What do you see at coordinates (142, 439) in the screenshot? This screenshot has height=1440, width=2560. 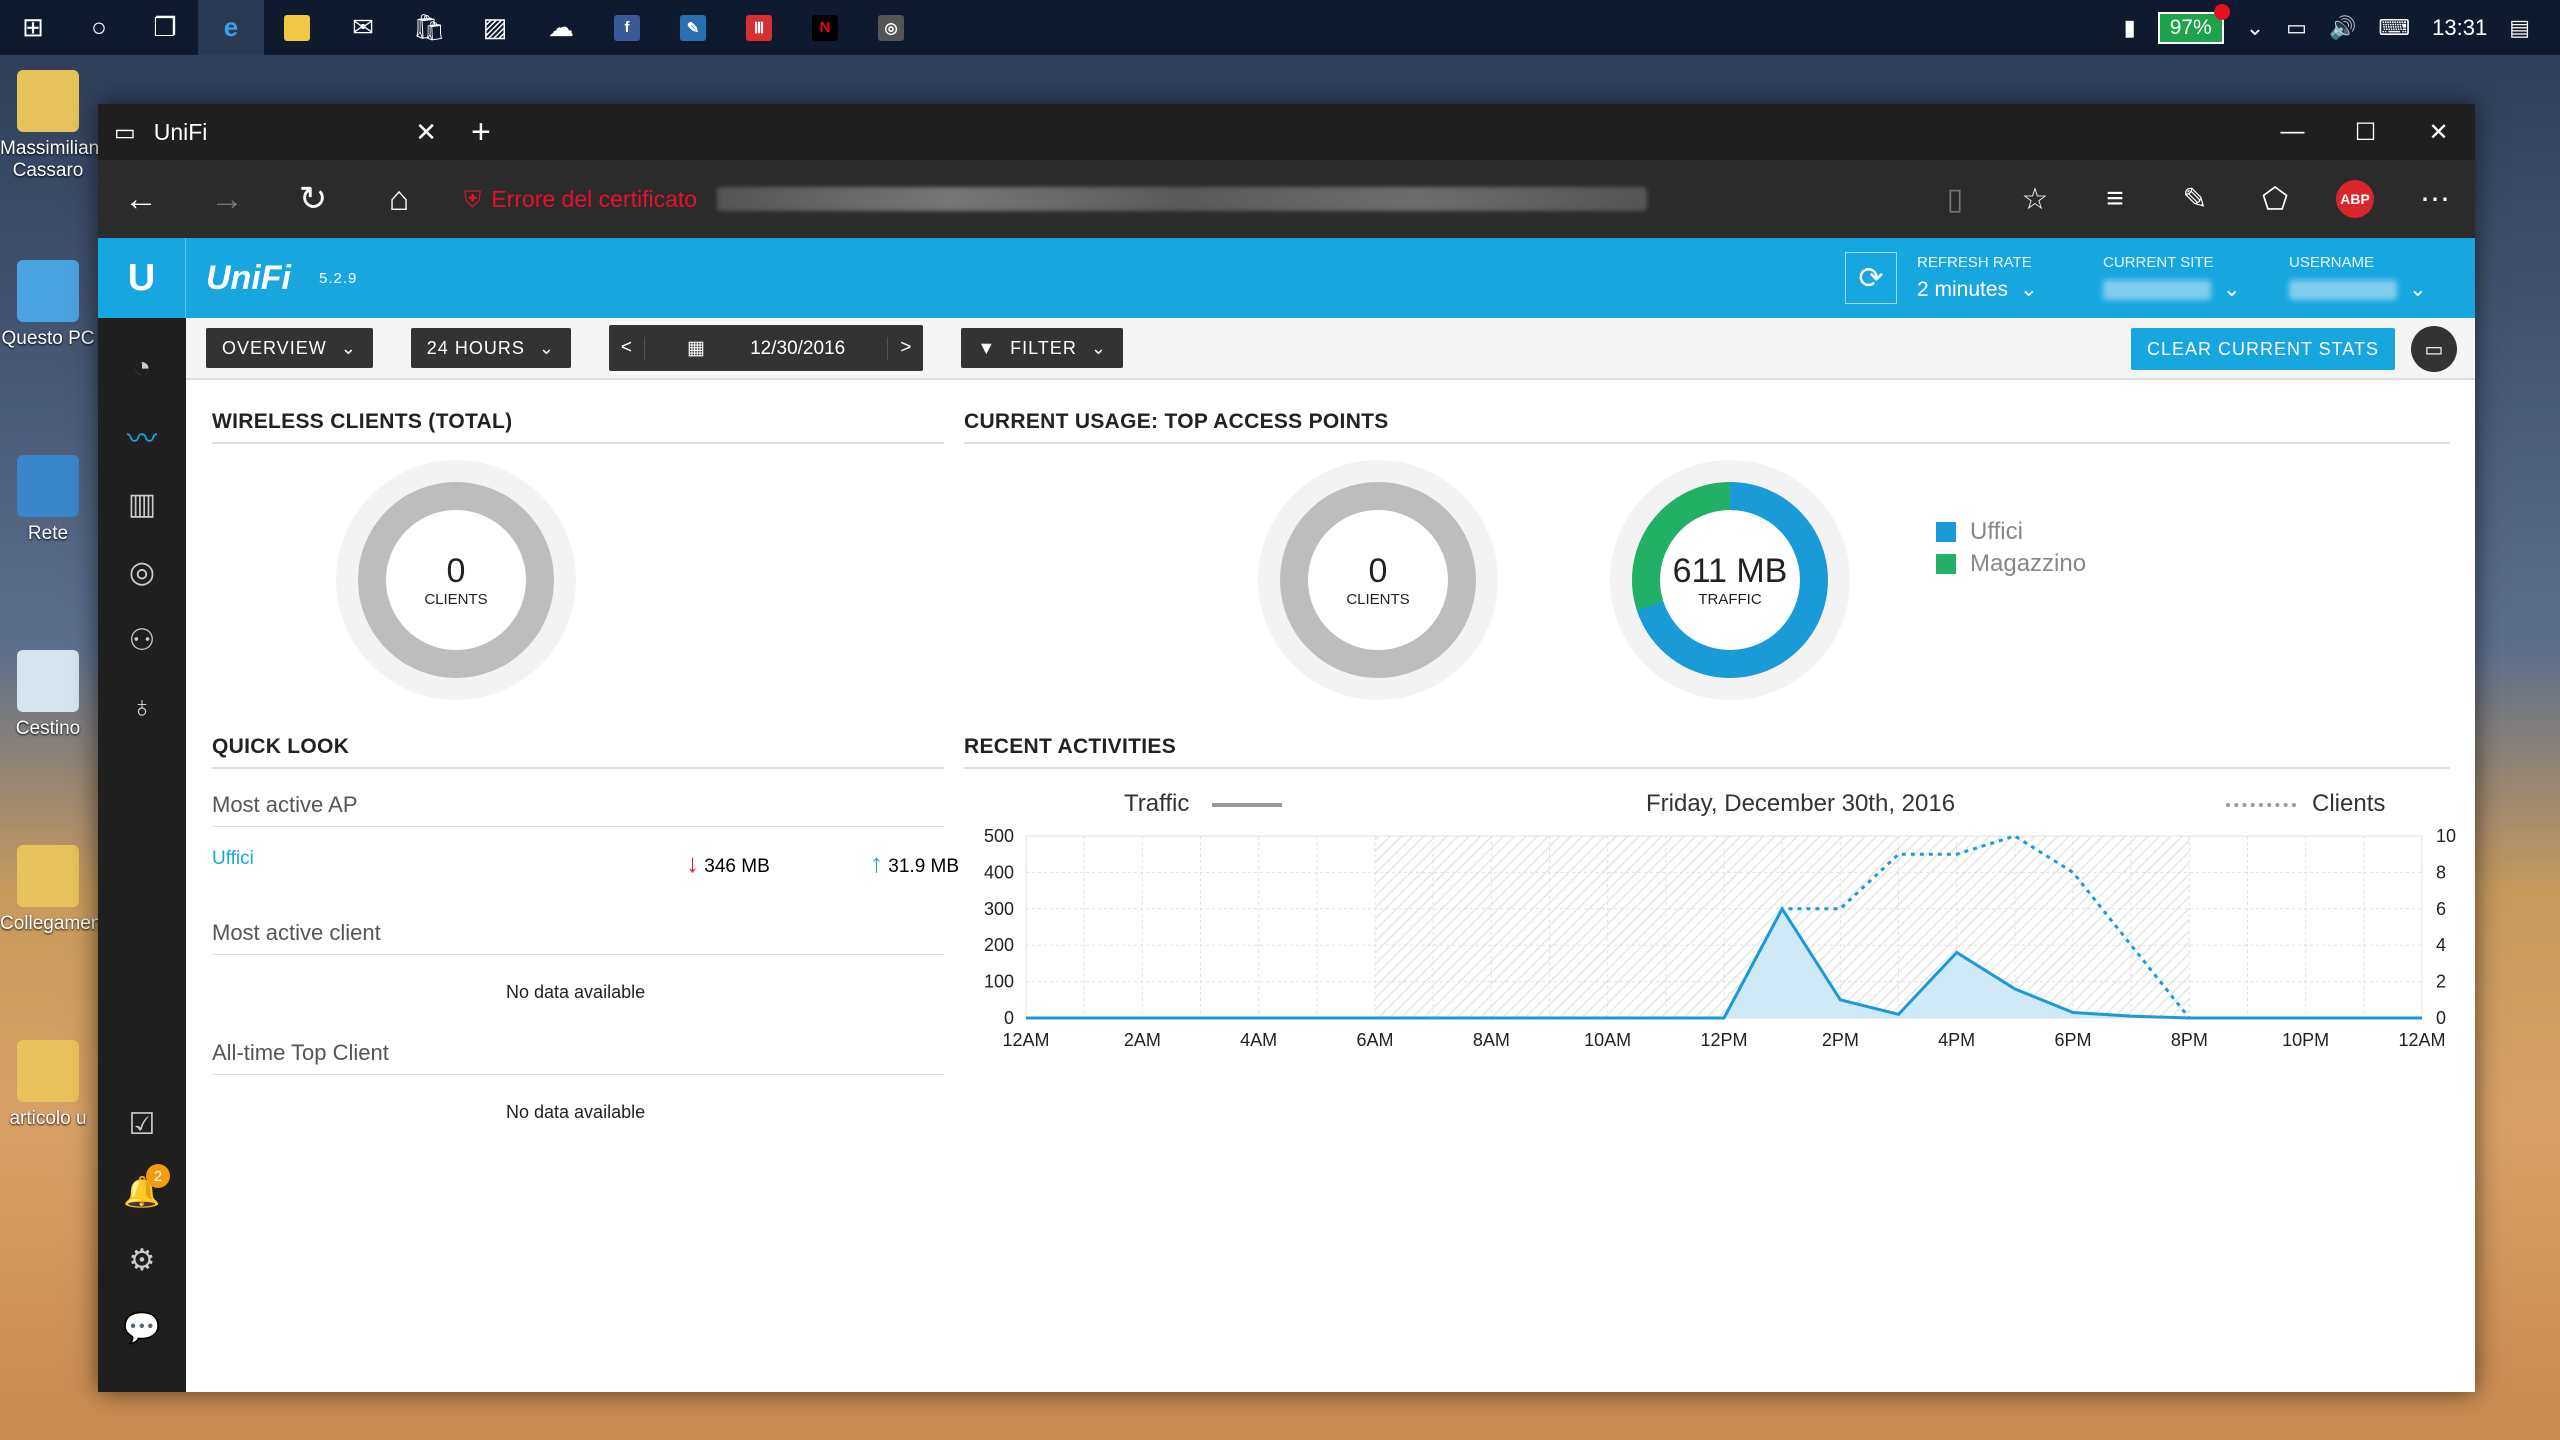 I see `pulse-icon: 〰` at bounding box center [142, 439].